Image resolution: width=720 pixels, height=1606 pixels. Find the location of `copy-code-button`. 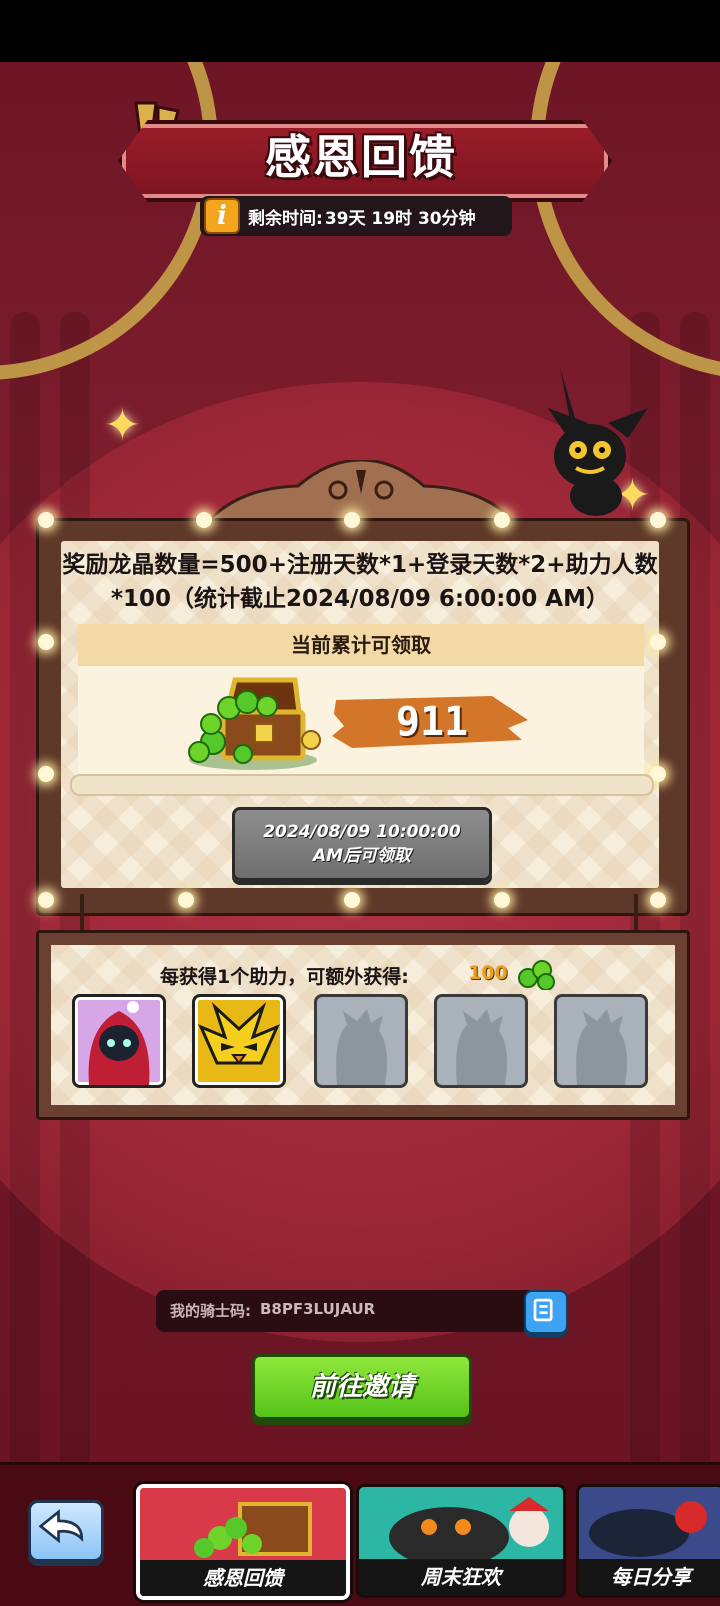

copy-code-button is located at coordinates (546, 1312).